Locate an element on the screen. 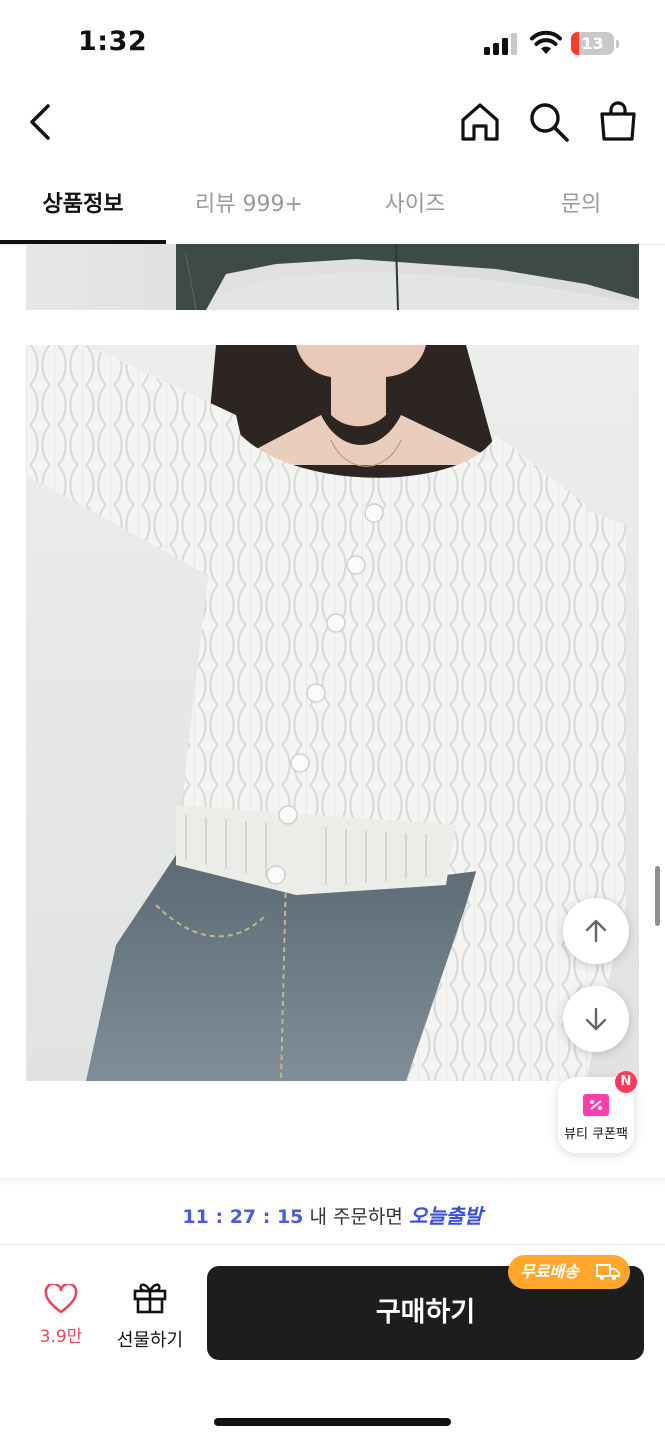 Image resolution: width=665 pixels, height=1440 pixels. product-image-top is located at coordinates (332, 277).